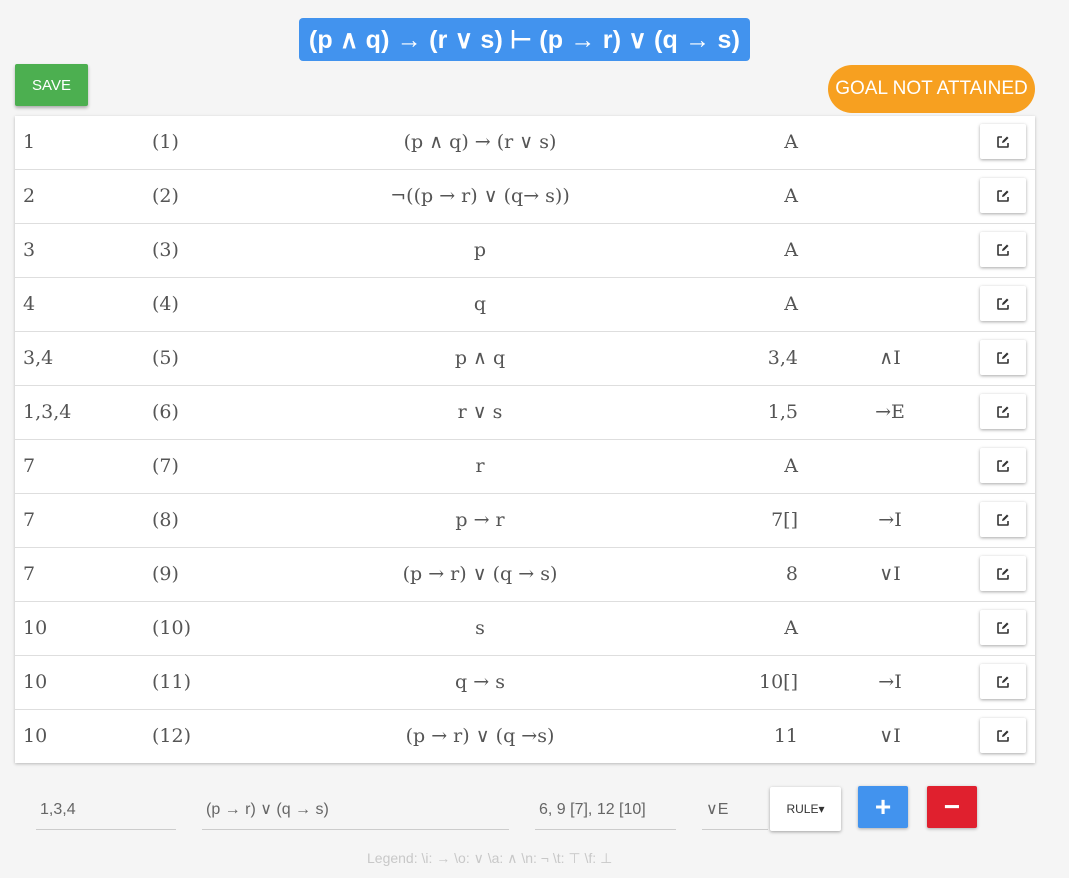 This screenshot has height=878, width=1069. What do you see at coordinates (785, 736) in the screenshot?
I see `row-citations: 11` at bounding box center [785, 736].